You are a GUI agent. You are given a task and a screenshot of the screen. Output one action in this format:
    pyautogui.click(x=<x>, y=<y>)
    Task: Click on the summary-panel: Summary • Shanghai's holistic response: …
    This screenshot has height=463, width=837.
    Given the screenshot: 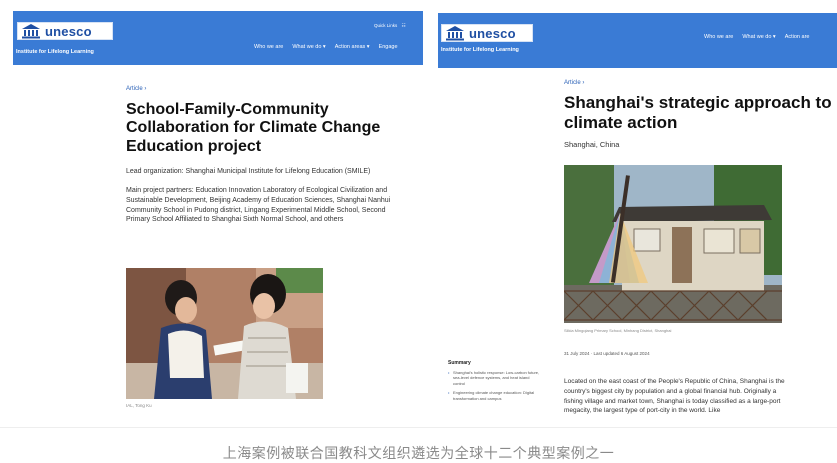 What is the action you would take?
    pyautogui.click(x=494, y=380)
    